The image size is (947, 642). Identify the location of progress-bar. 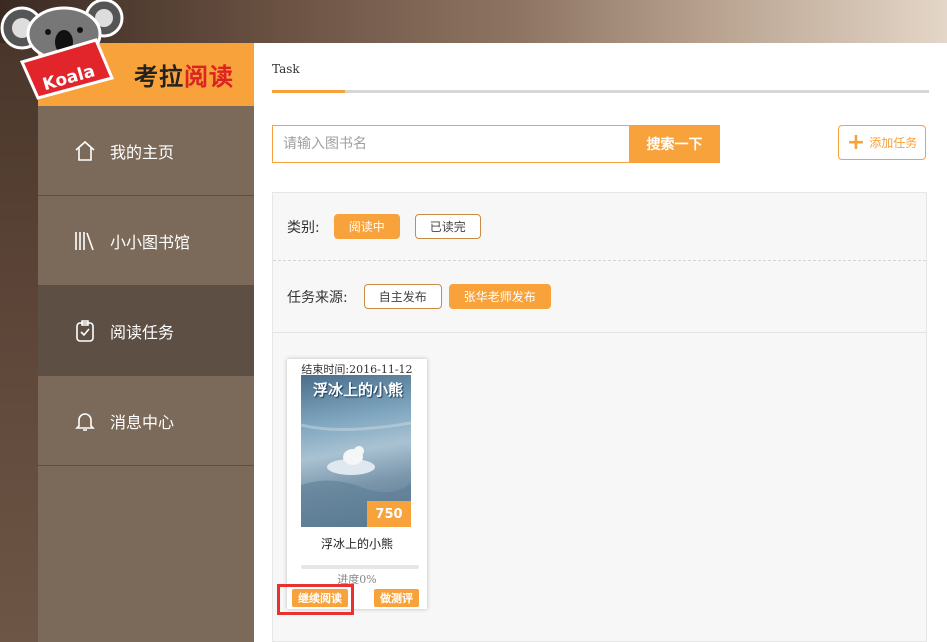
(360, 567).